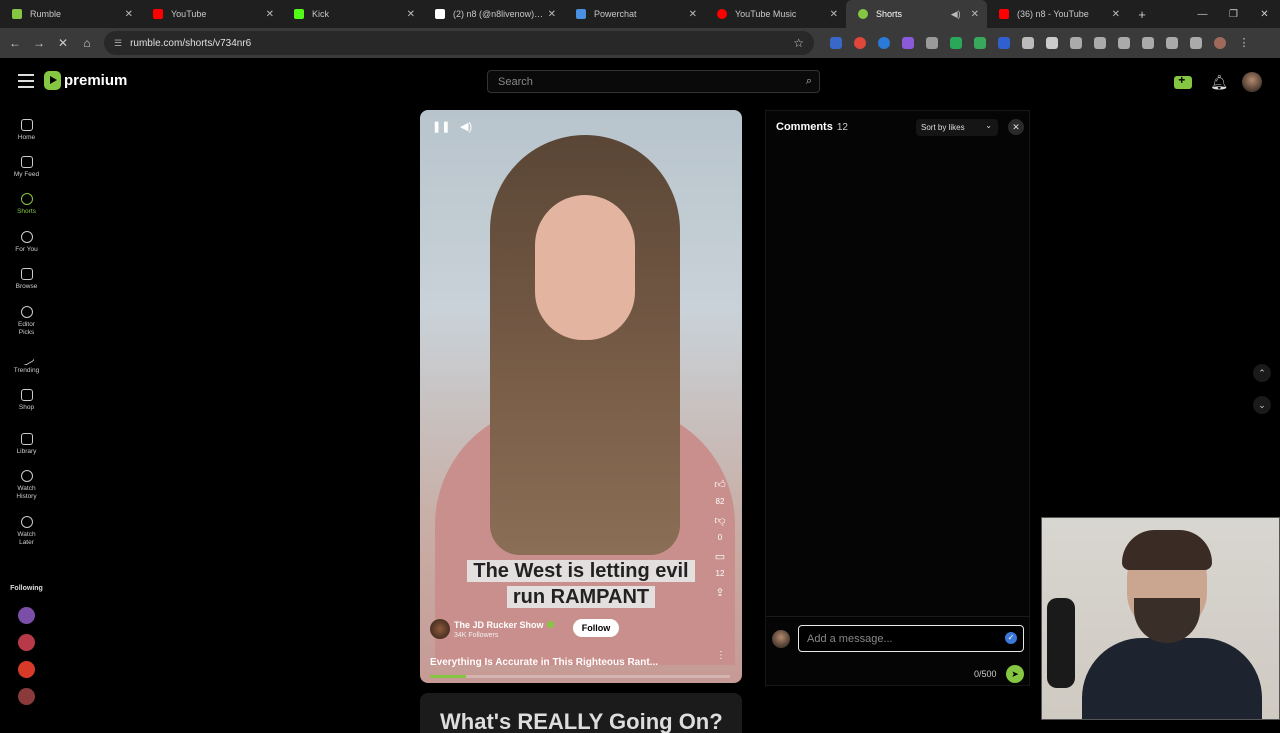 This screenshot has width=1280, height=733. Describe the element at coordinates (499, 625) in the screenshot. I see `channel-name-text: The JD Rucker Show` at that location.